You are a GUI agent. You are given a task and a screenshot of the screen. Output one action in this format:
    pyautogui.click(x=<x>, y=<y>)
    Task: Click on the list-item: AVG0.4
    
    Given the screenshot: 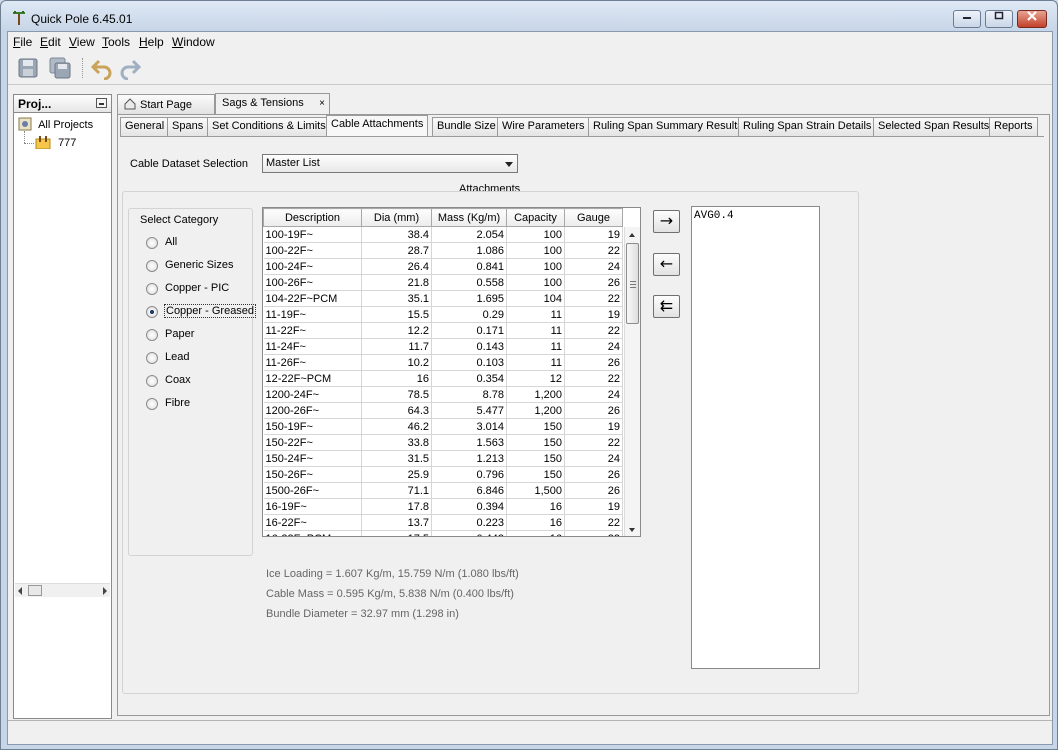 What is the action you would take?
    pyautogui.click(x=714, y=216)
    